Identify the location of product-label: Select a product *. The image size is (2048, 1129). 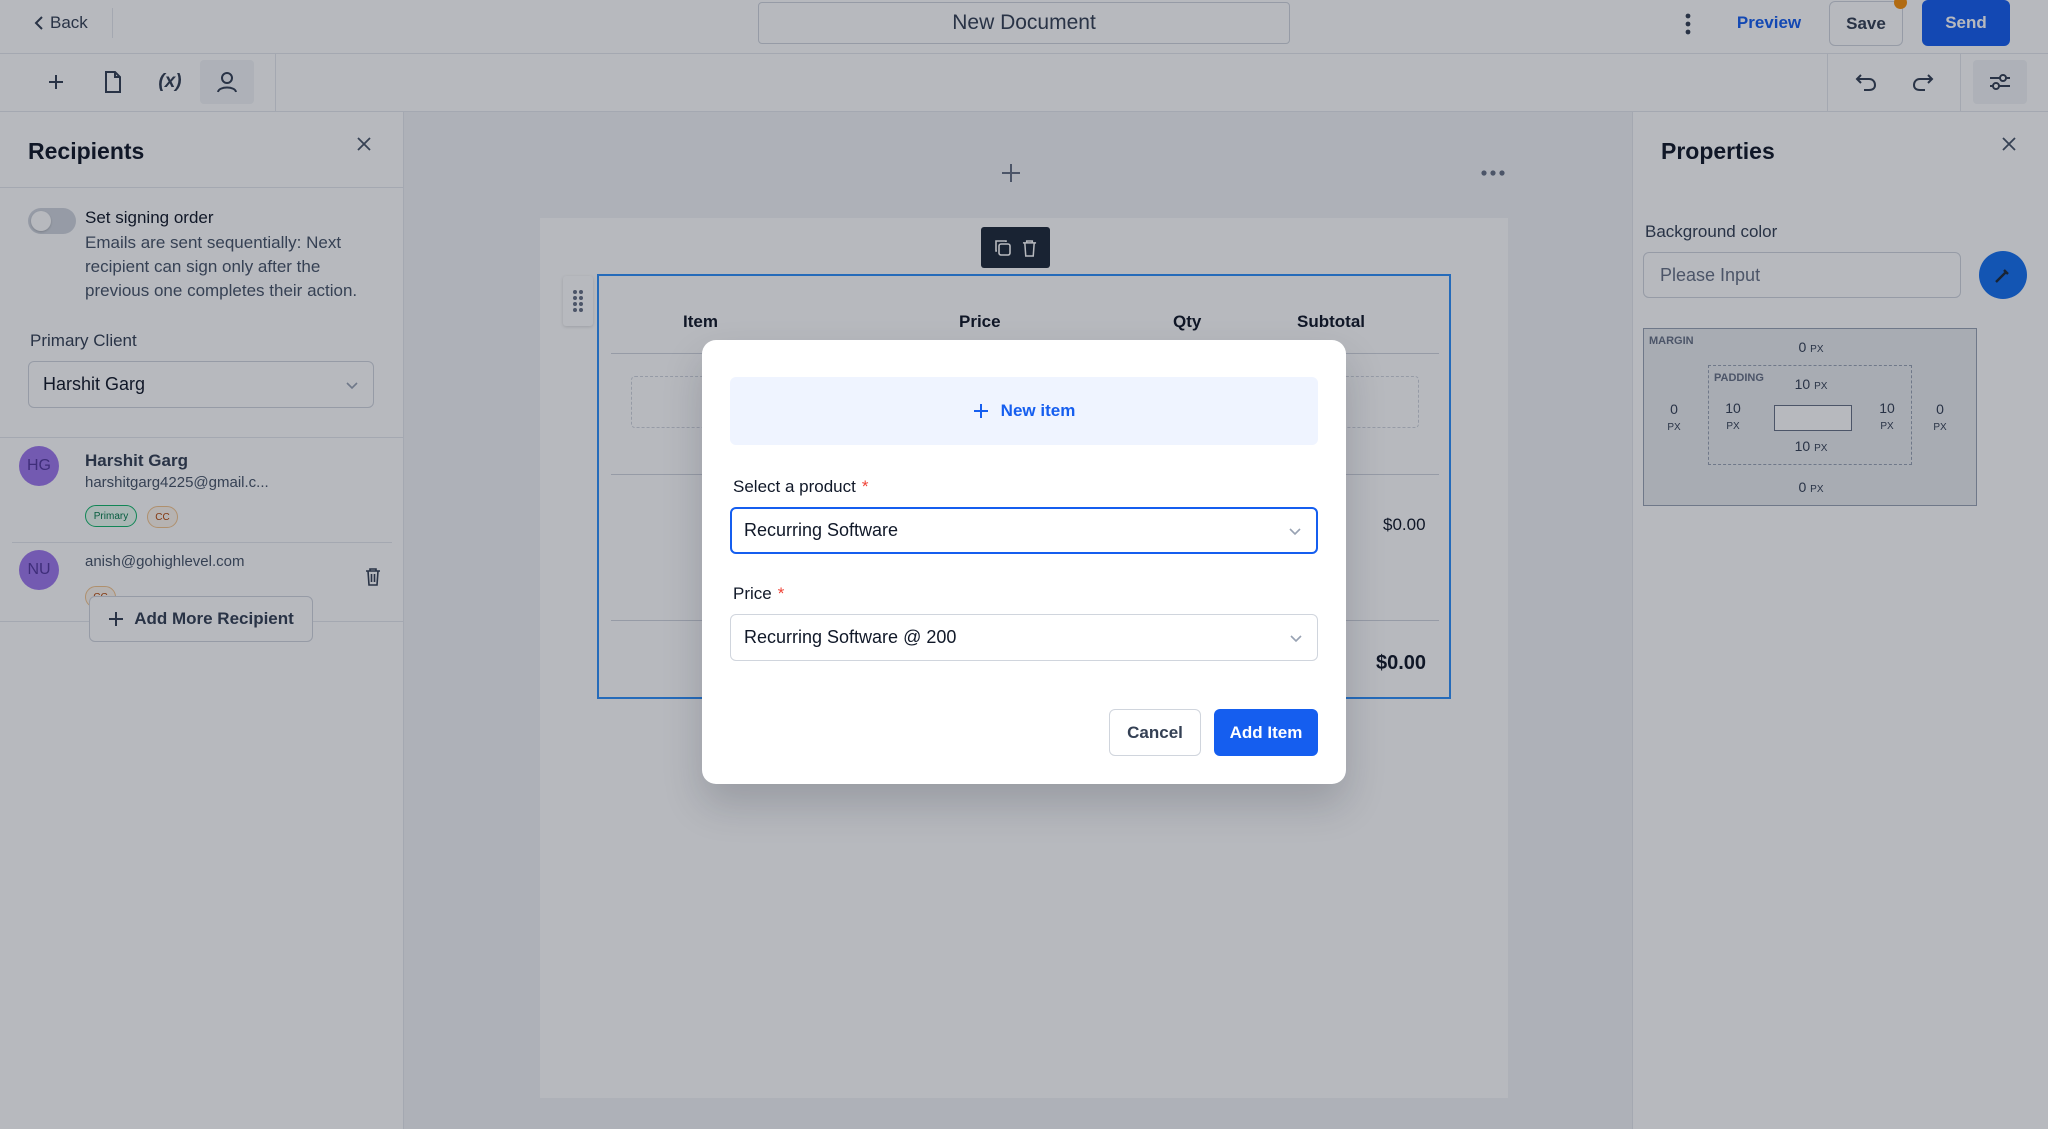
(801, 486).